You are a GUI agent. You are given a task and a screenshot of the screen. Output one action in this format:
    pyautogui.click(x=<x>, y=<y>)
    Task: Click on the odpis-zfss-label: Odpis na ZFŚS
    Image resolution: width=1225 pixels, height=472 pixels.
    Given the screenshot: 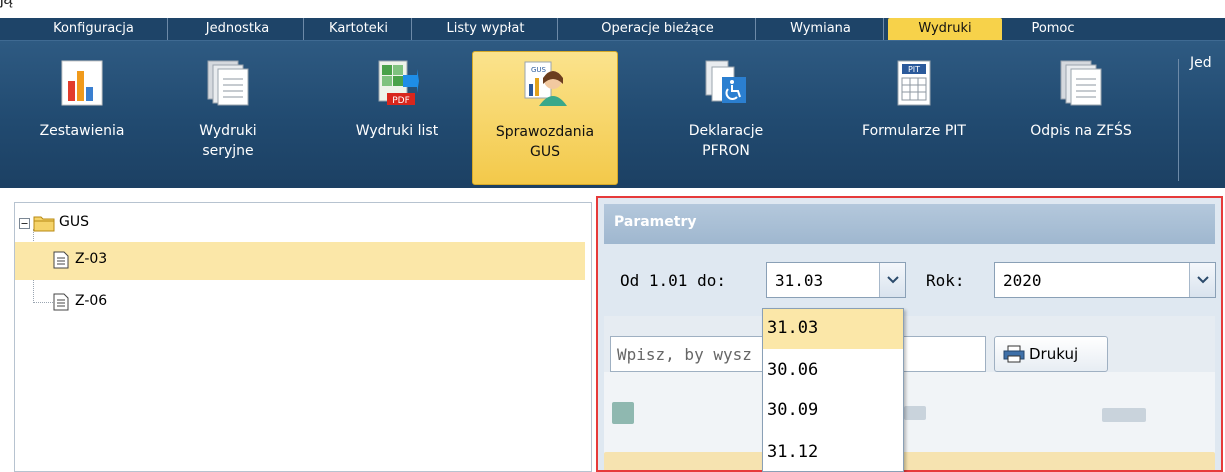 What is the action you would take?
    pyautogui.click(x=1081, y=131)
    